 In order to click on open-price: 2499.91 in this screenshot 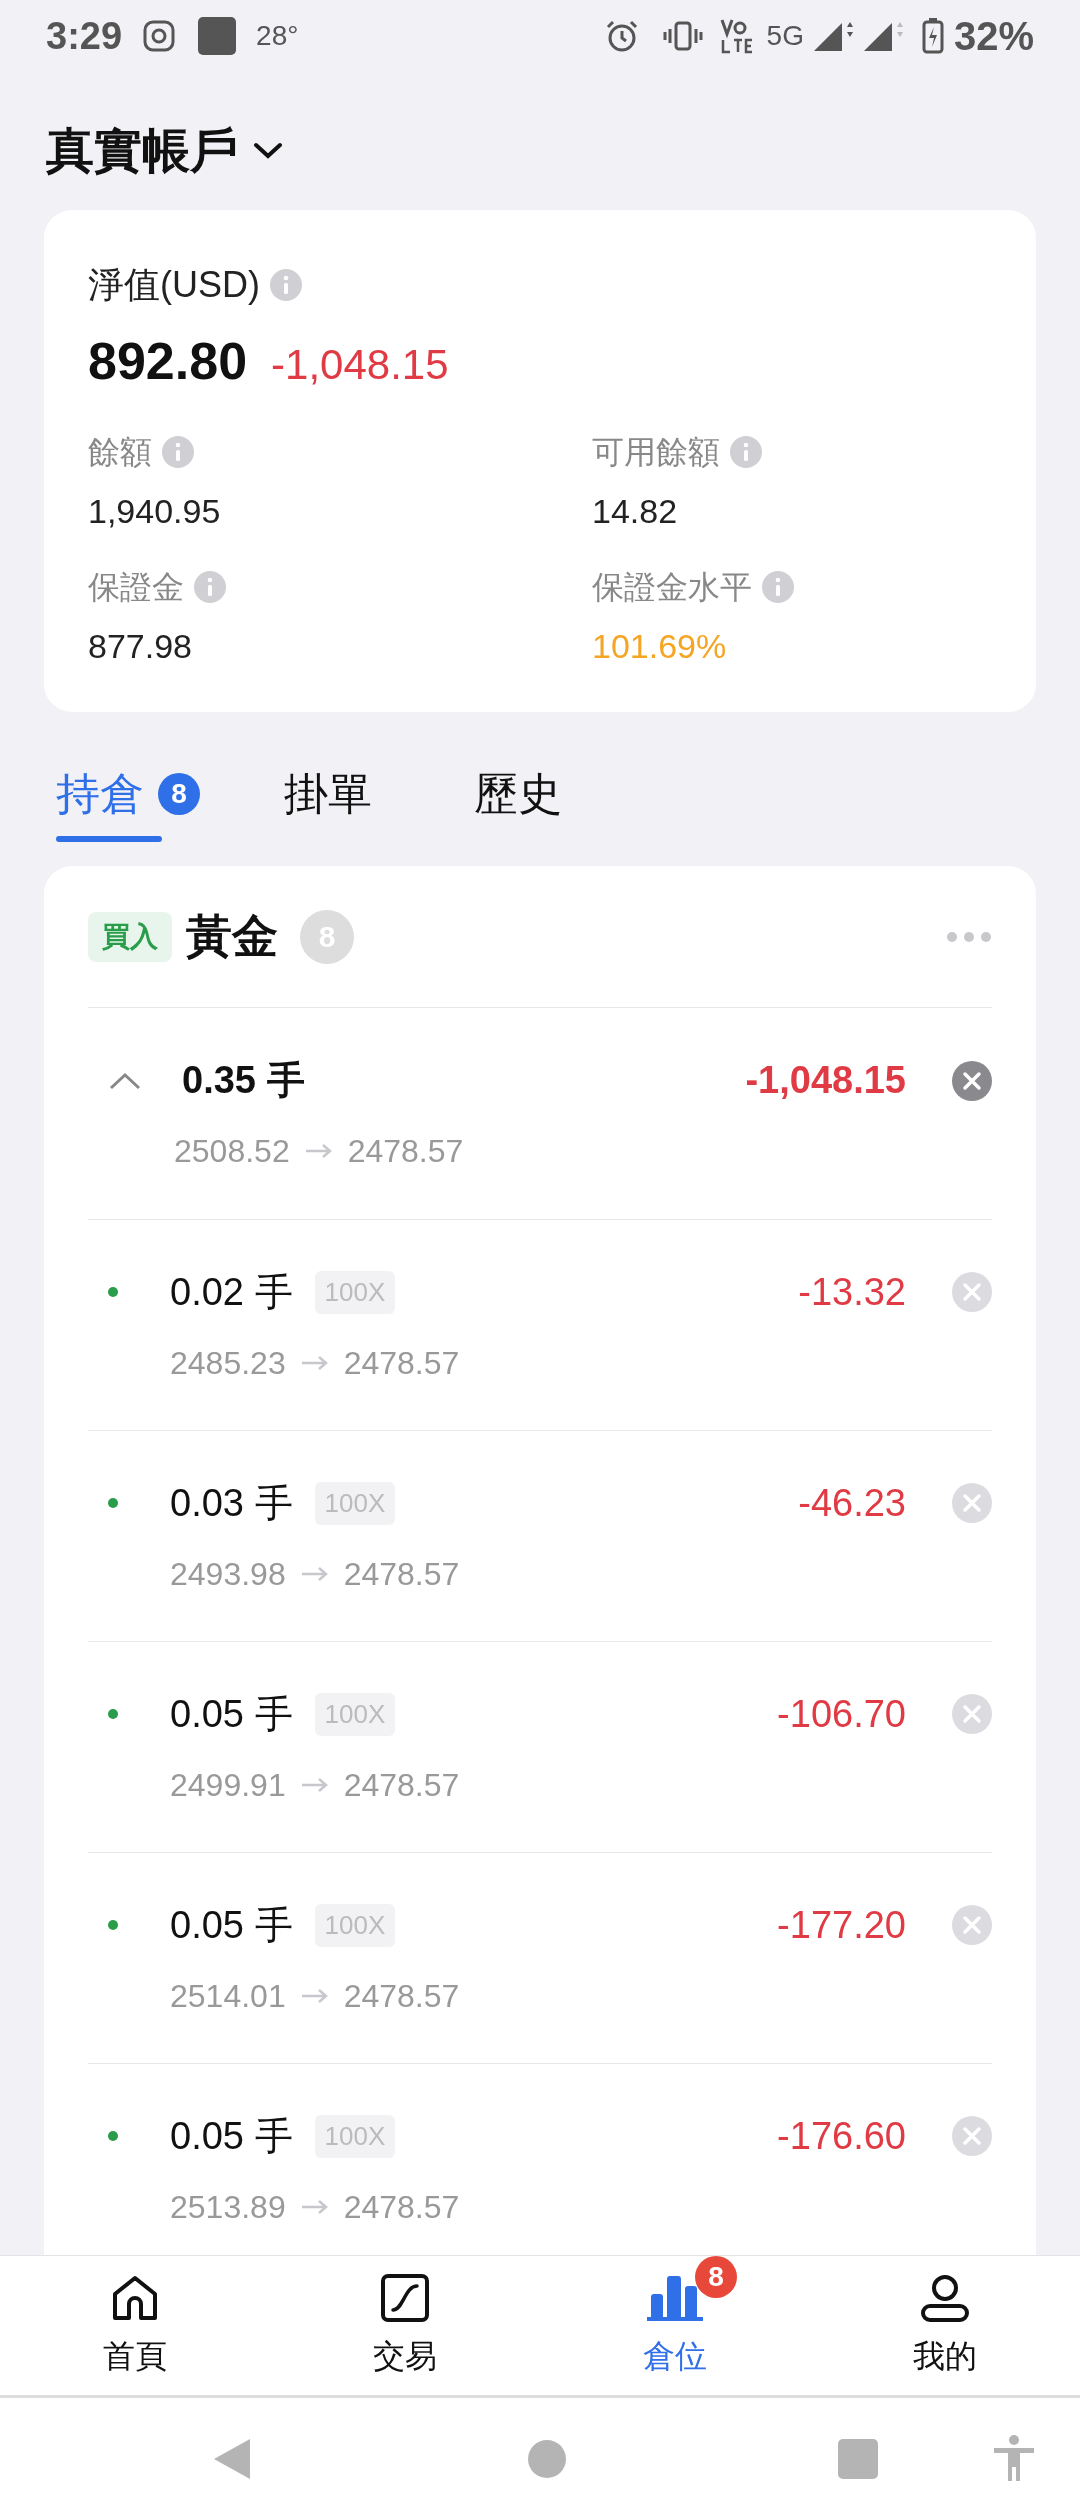, I will do `click(228, 1785)`.